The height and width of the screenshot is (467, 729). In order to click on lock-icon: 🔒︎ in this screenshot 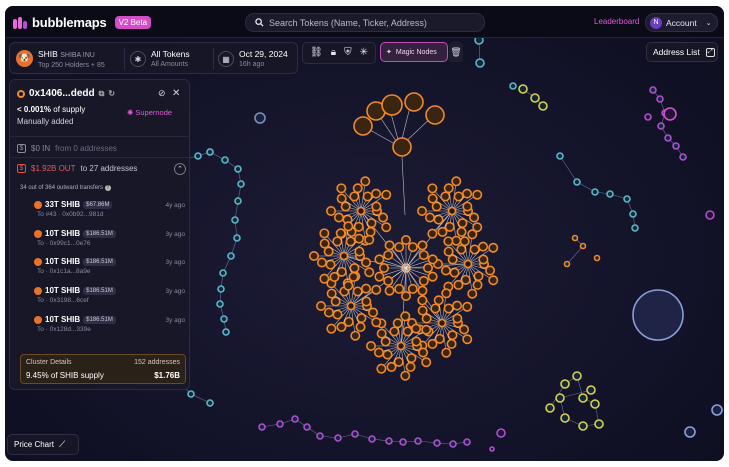, I will do `click(333, 53)`.